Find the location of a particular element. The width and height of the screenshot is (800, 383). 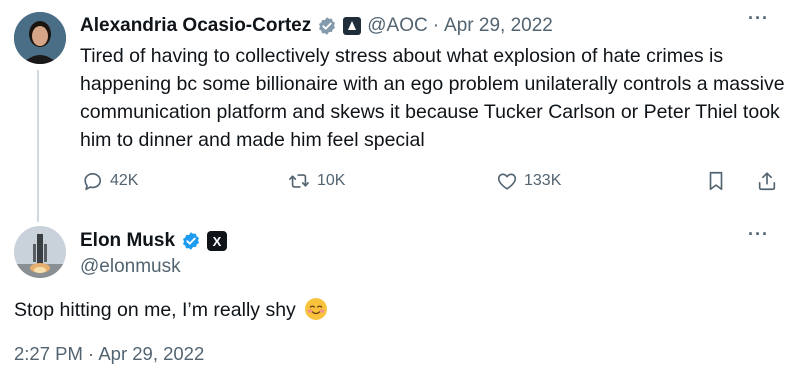

retweet-icon is located at coordinates (299, 181).